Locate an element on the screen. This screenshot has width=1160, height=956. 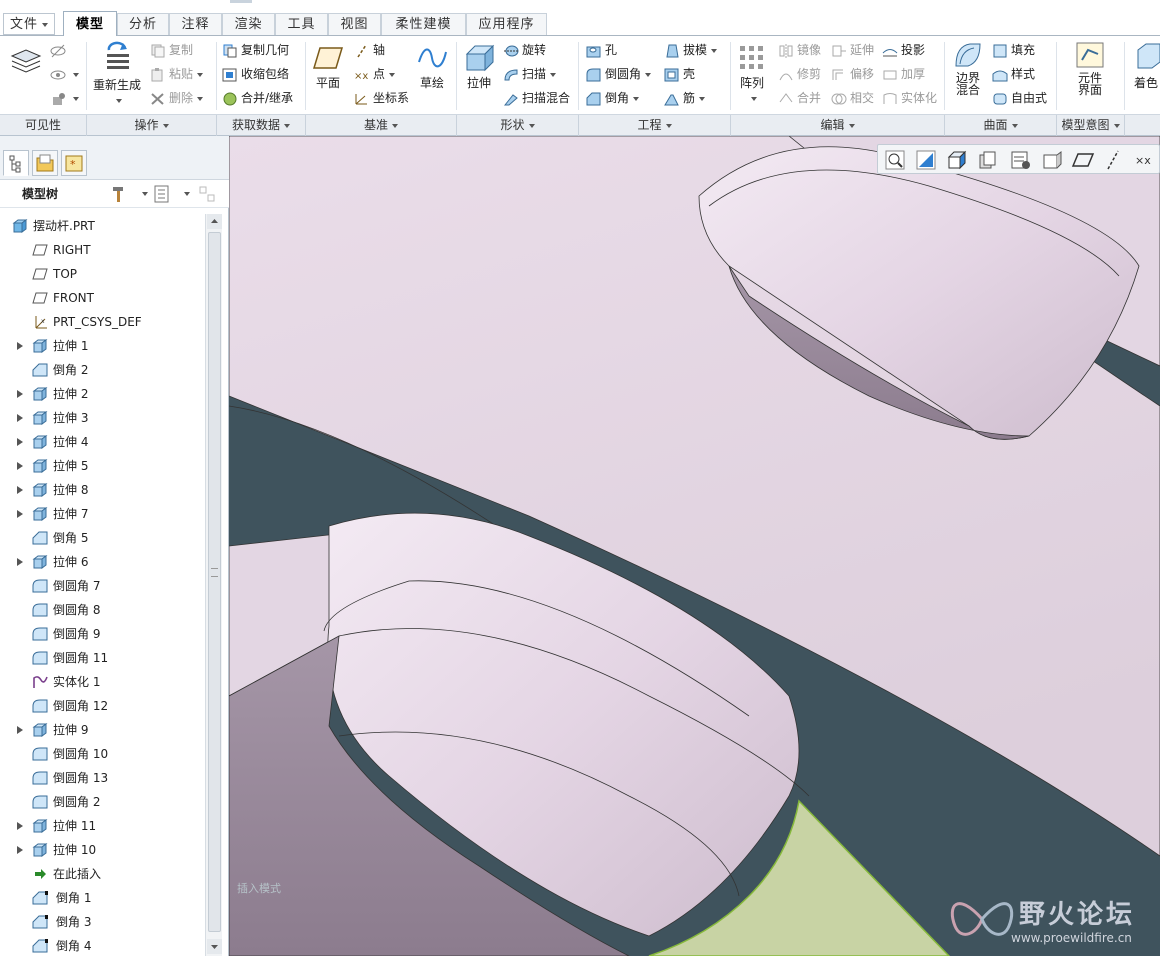
zoom-in-button is located at coordinates (926, 160).